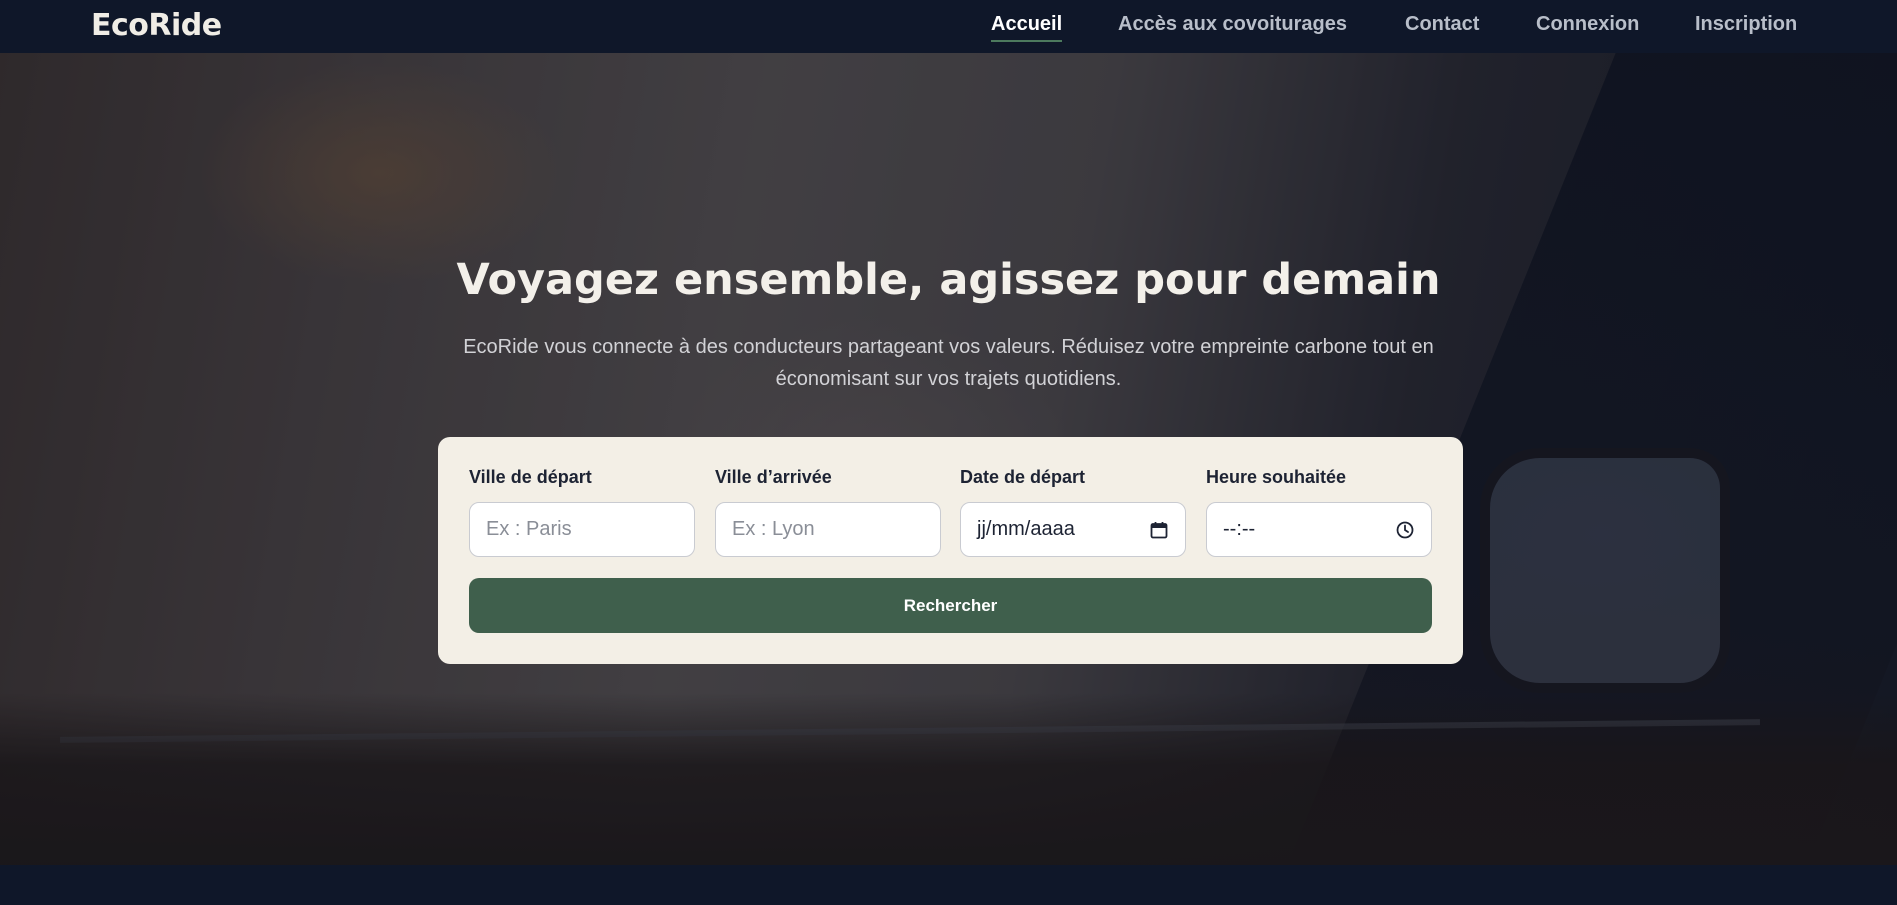  I want to click on date-field: Date de départ jj/mm/aaaa, so click(1073, 512).